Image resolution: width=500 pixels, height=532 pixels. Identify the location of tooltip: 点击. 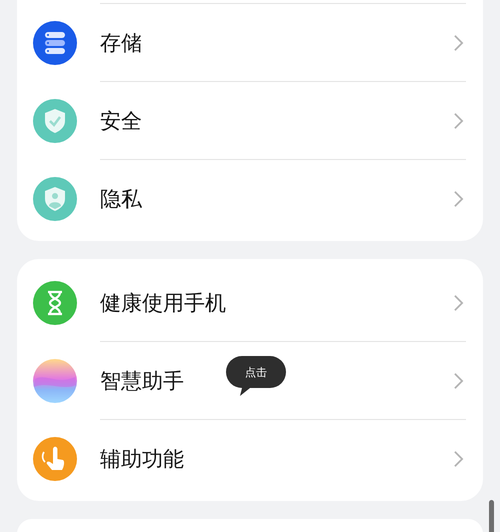
(256, 376).